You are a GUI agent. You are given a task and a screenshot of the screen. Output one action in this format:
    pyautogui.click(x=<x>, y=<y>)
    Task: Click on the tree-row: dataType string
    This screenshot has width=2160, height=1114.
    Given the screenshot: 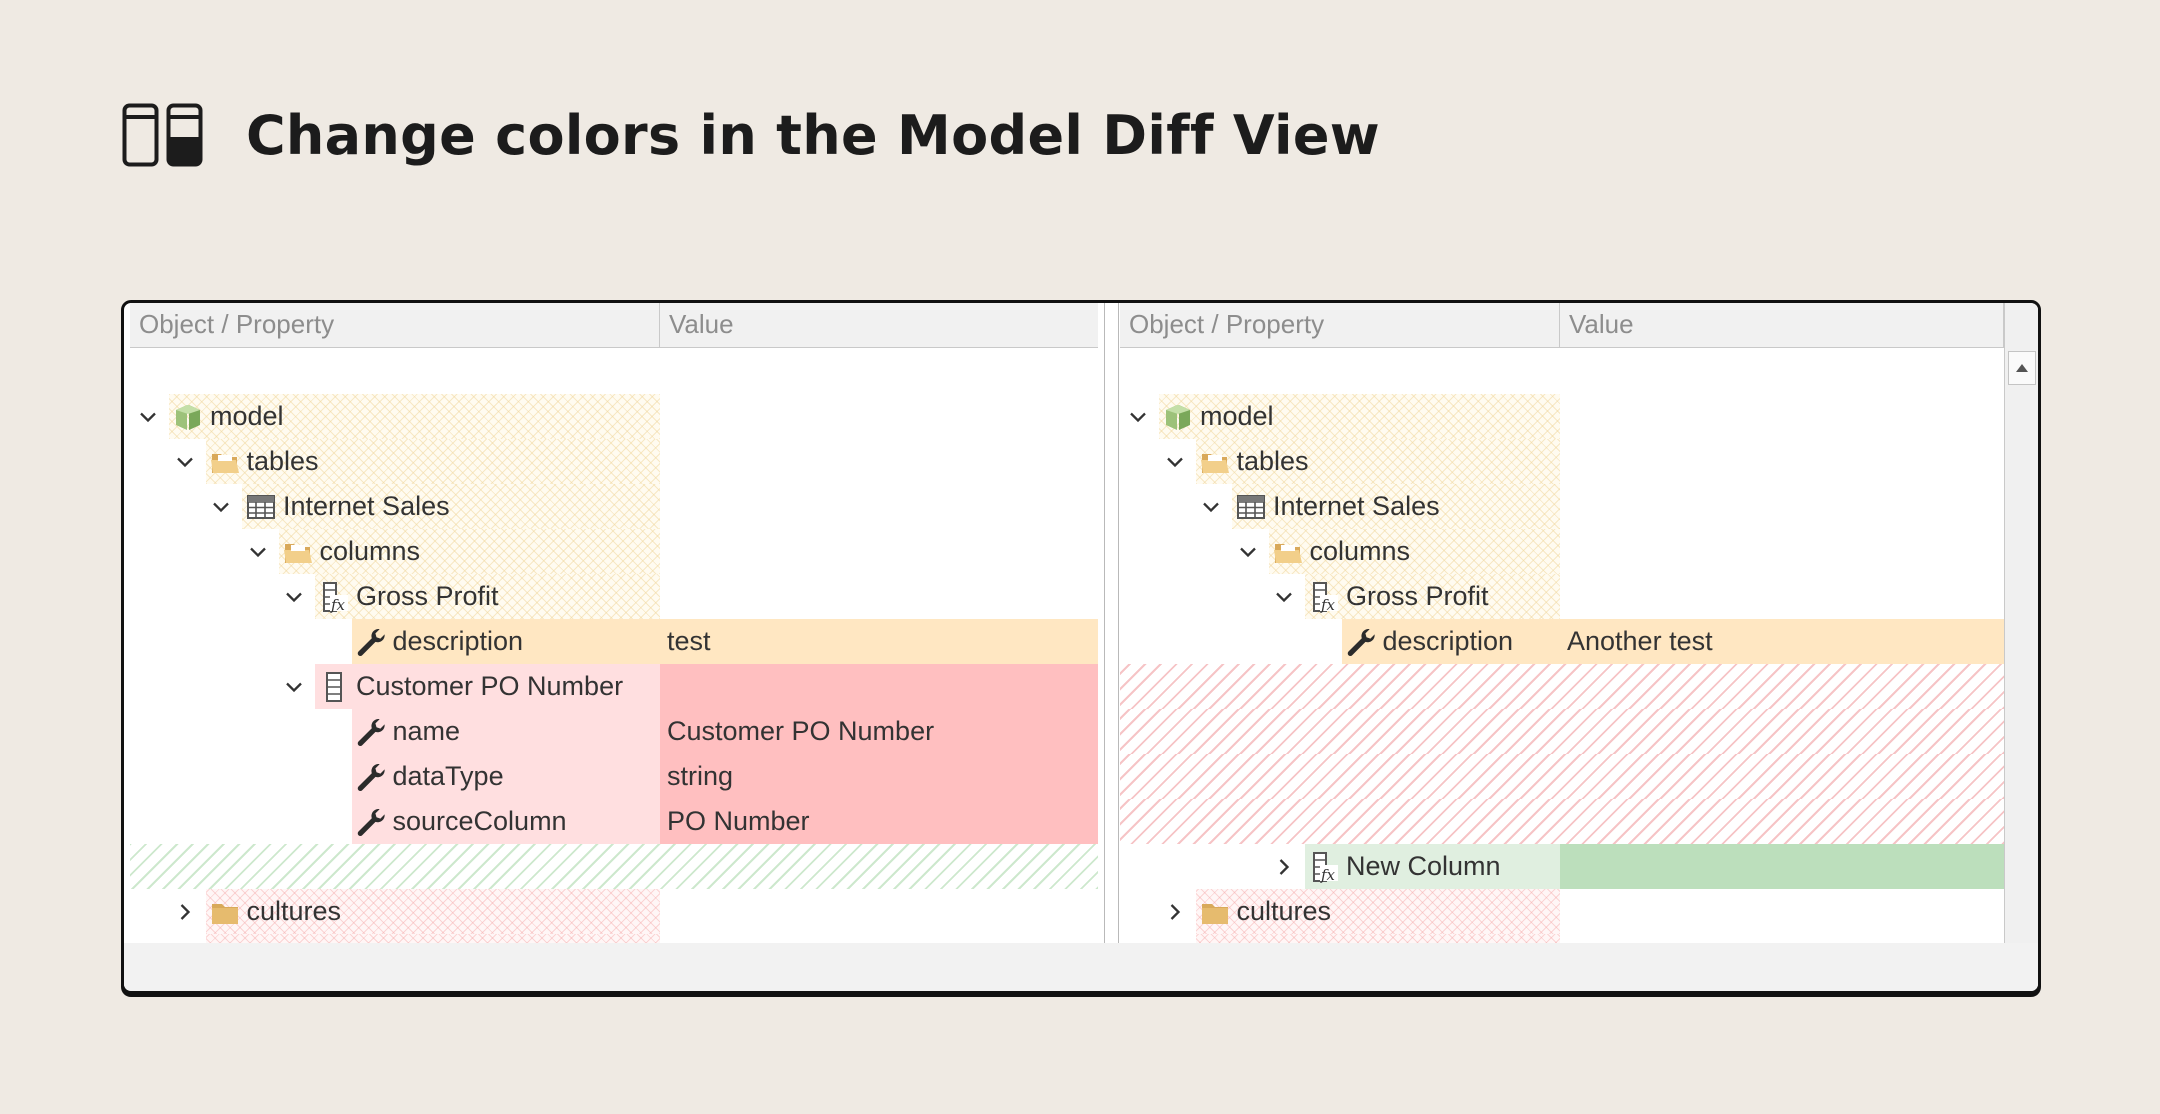 What is the action you would take?
    pyautogui.click(x=614, y=776)
    